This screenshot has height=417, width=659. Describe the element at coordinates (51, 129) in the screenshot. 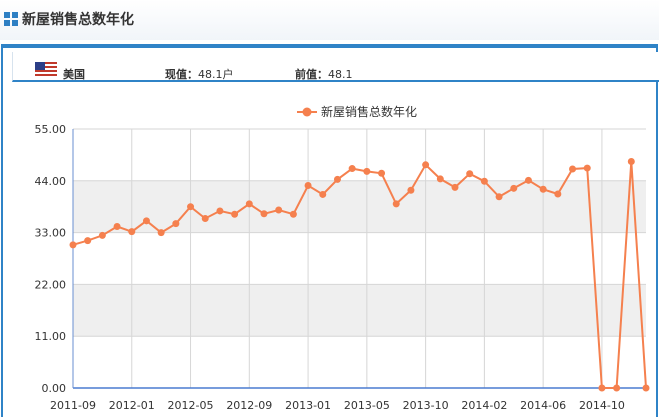

I see `y-tick-label: 55.00` at that location.